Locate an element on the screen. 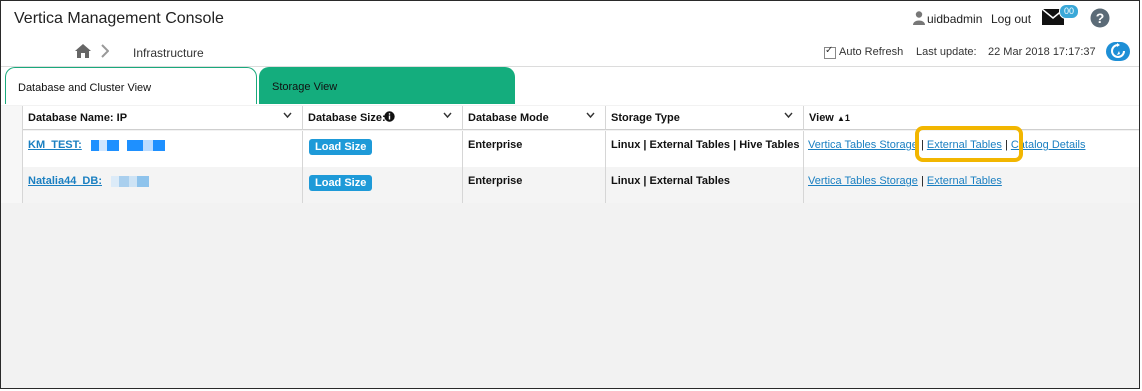  cell-view: Vertica Tables Storage | External Tables is located at coordinates (971, 185).